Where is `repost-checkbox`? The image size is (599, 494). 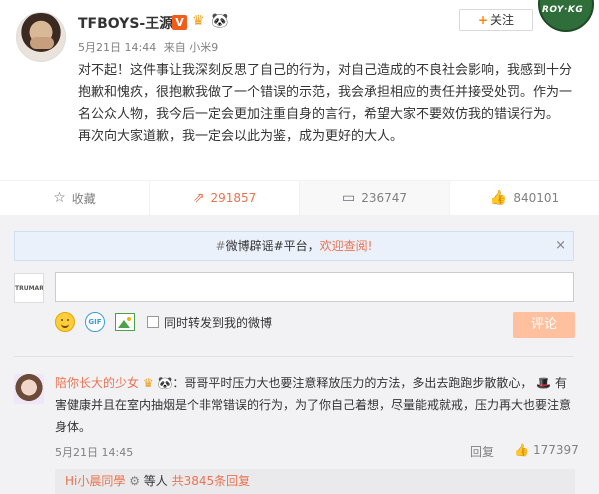
repost-checkbox is located at coordinates (153, 322).